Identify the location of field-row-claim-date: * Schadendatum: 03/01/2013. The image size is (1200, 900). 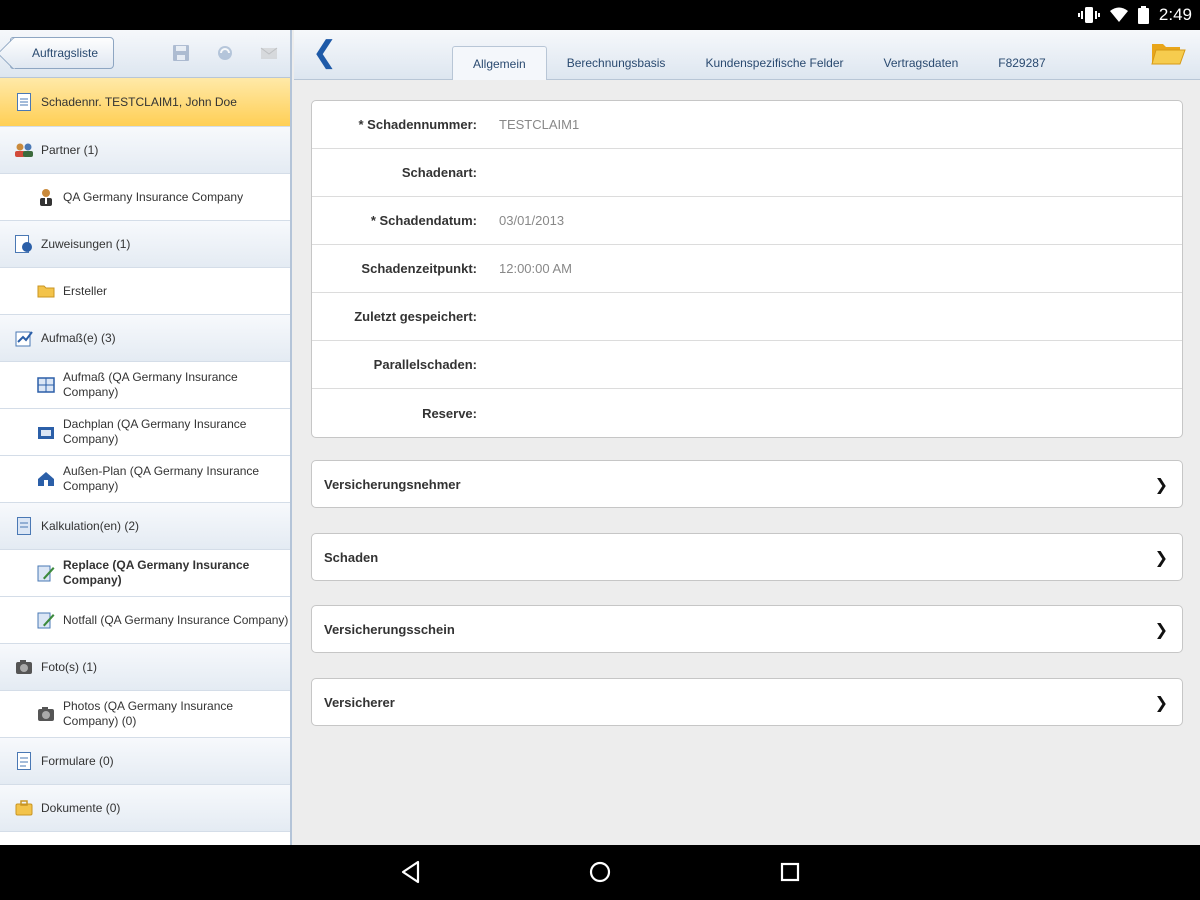
(747, 221).